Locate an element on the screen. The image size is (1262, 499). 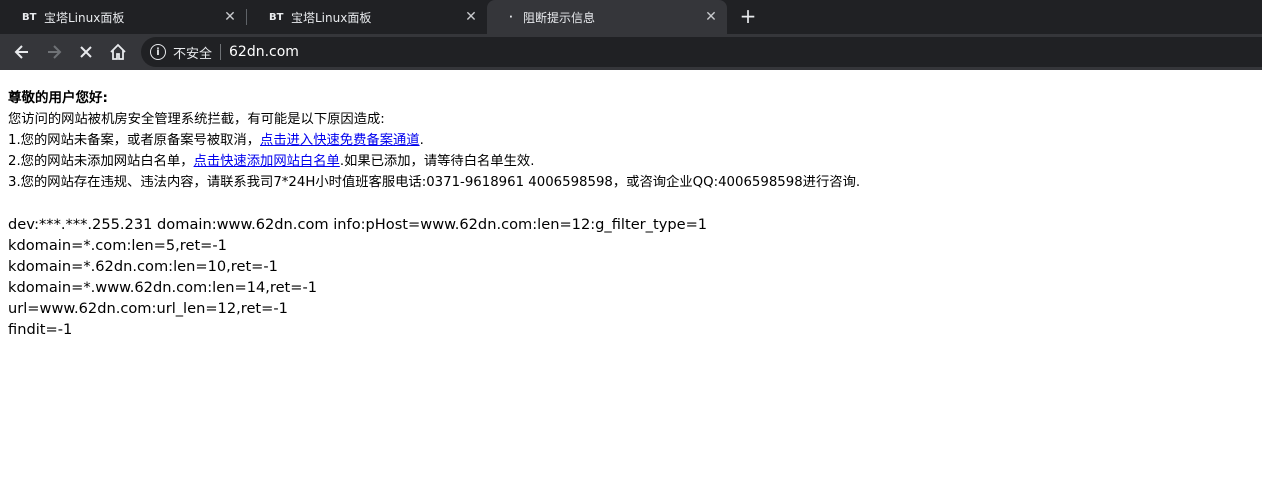
address-divider is located at coordinates (221, 52).